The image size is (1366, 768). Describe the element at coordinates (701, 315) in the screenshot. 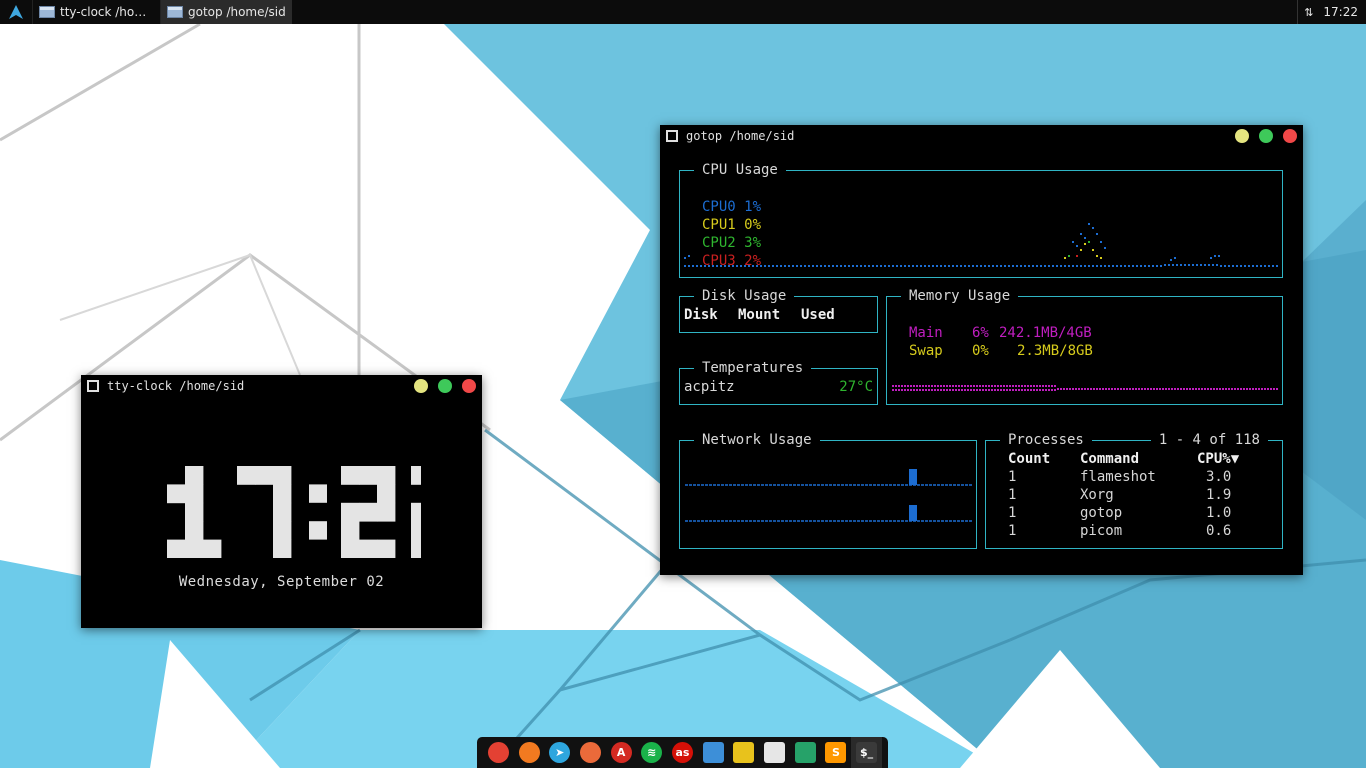

I see `disk-header-disk: Disk` at that location.